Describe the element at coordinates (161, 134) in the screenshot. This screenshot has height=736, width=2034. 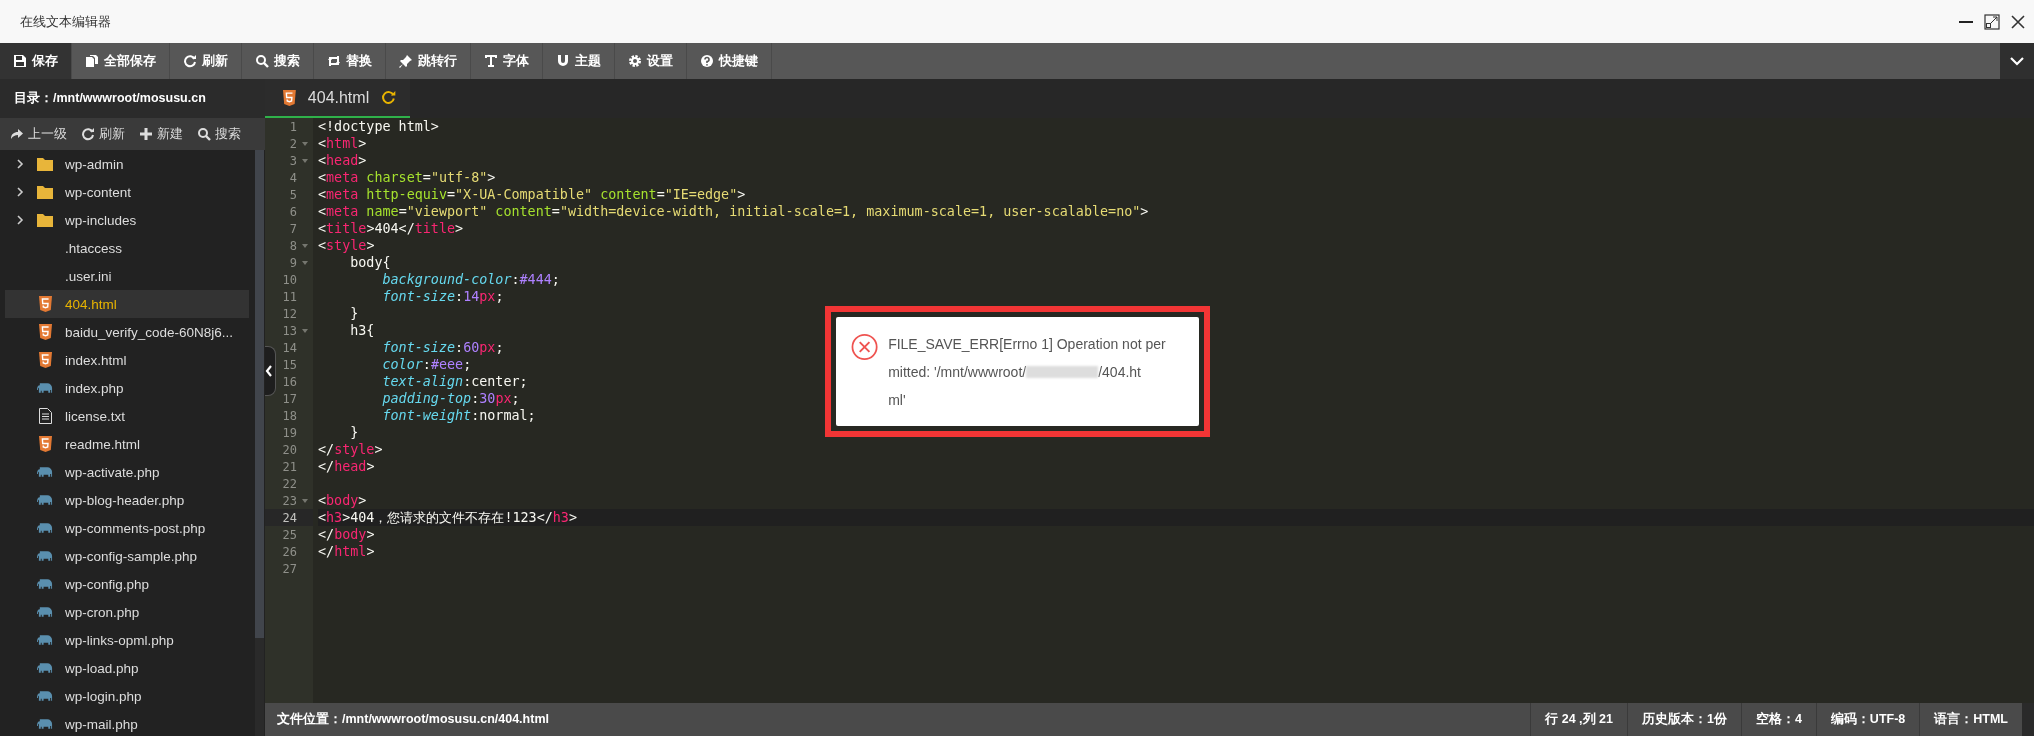
I see `sidebar-action: 新建` at that location.